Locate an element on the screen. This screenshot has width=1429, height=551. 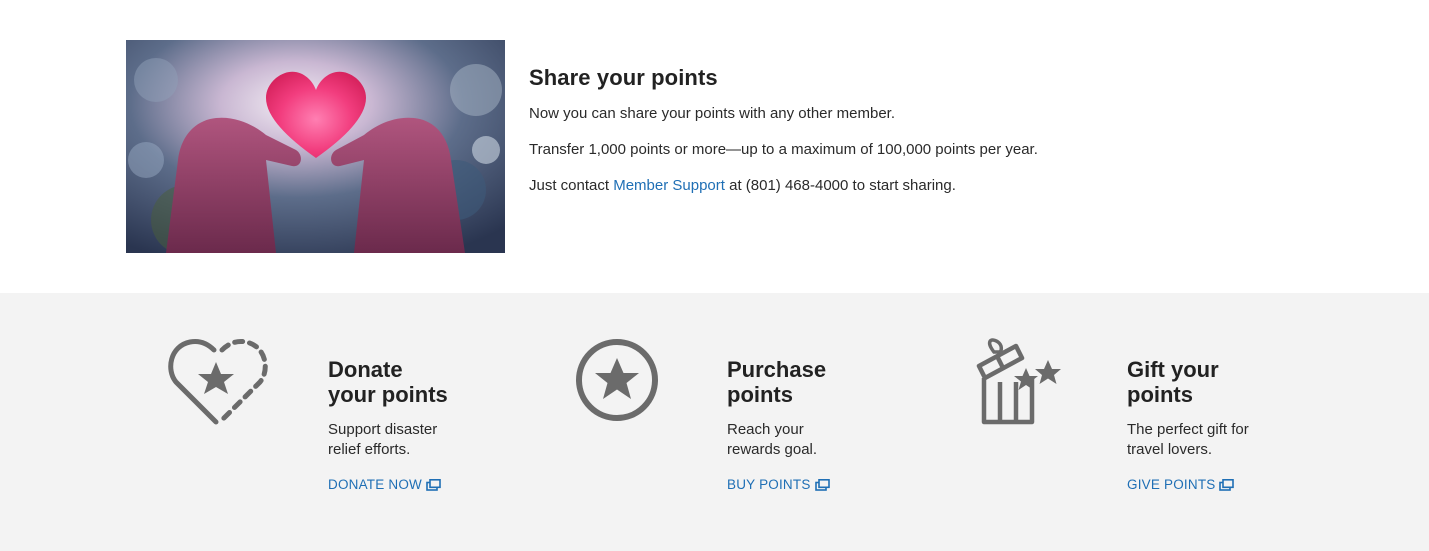
donate-now-link: DONATE NOW is located at coordinates (384, 484).